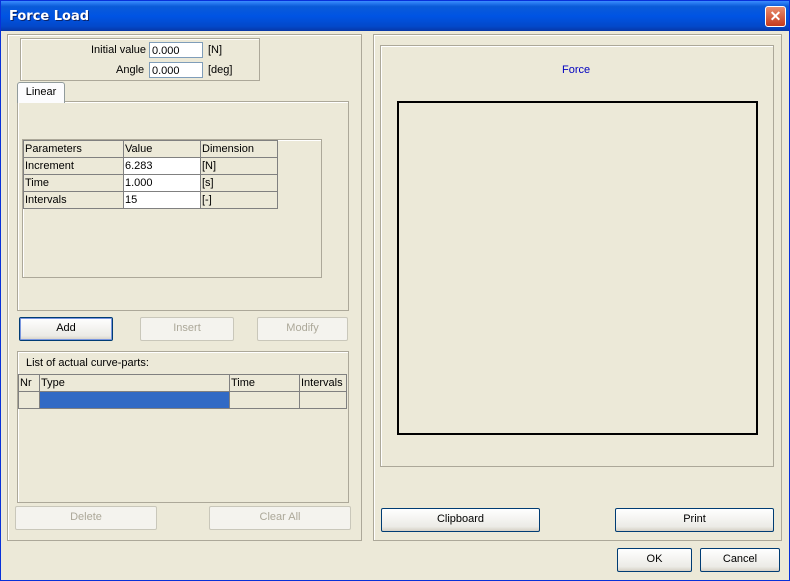 The image size is (790, 581). I want to click on initial-value-unit: [N], so click(215, 50).